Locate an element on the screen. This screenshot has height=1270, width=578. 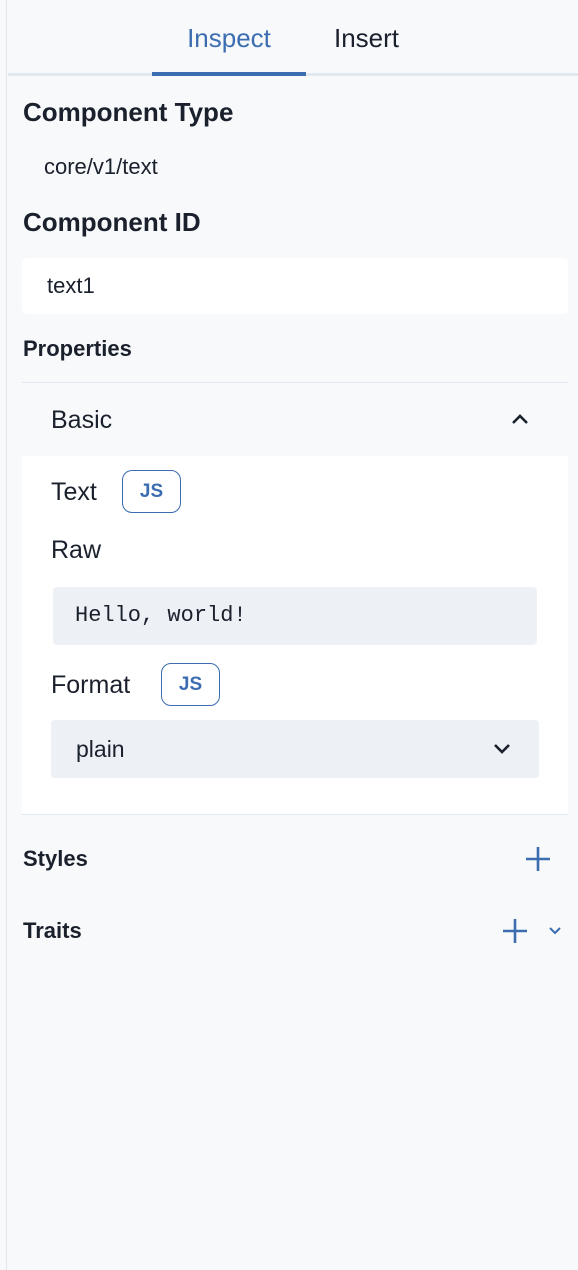
format-select: plain is located at coordinates (295, 749).